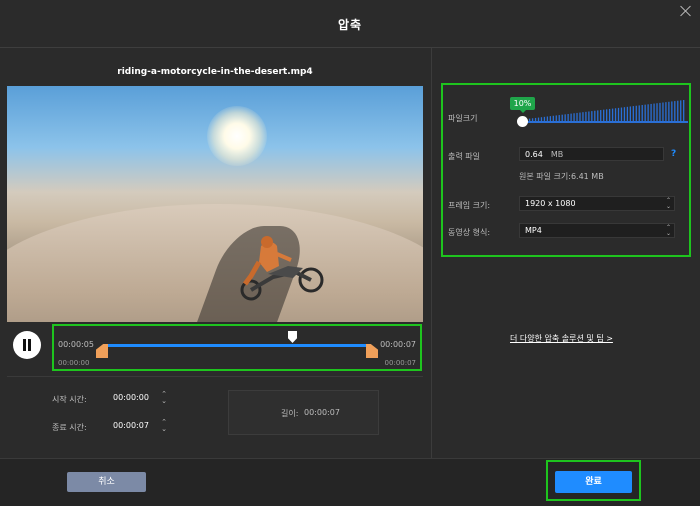 This screenshot has height=506, width=700. Describe the element at coordinates (282, 268) in the screenshot. I see `motorcycle-rider-image` at that location.